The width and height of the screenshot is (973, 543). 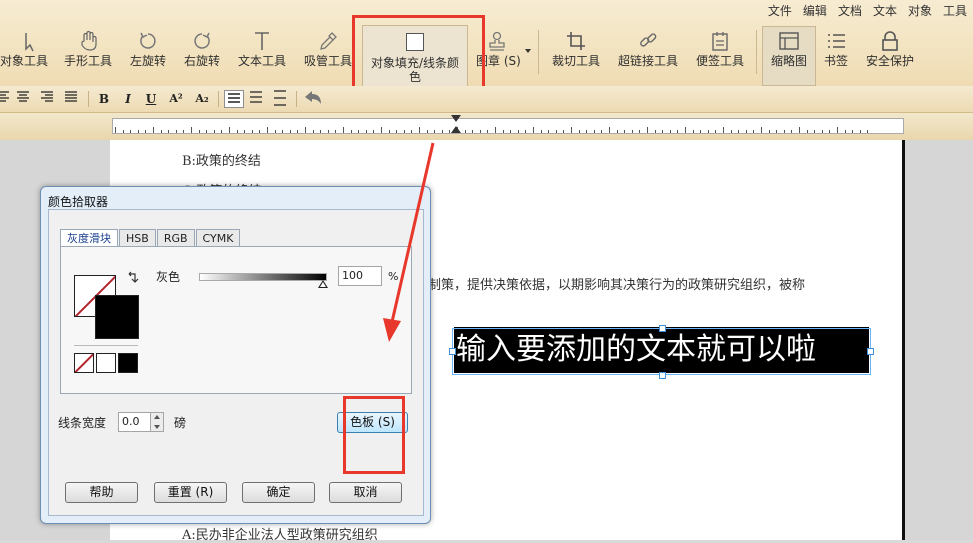 What do you see at coordinates (409, 242) in the screenshot?
I see `annotation-arrow-icon` at bounding box center [409, 242].